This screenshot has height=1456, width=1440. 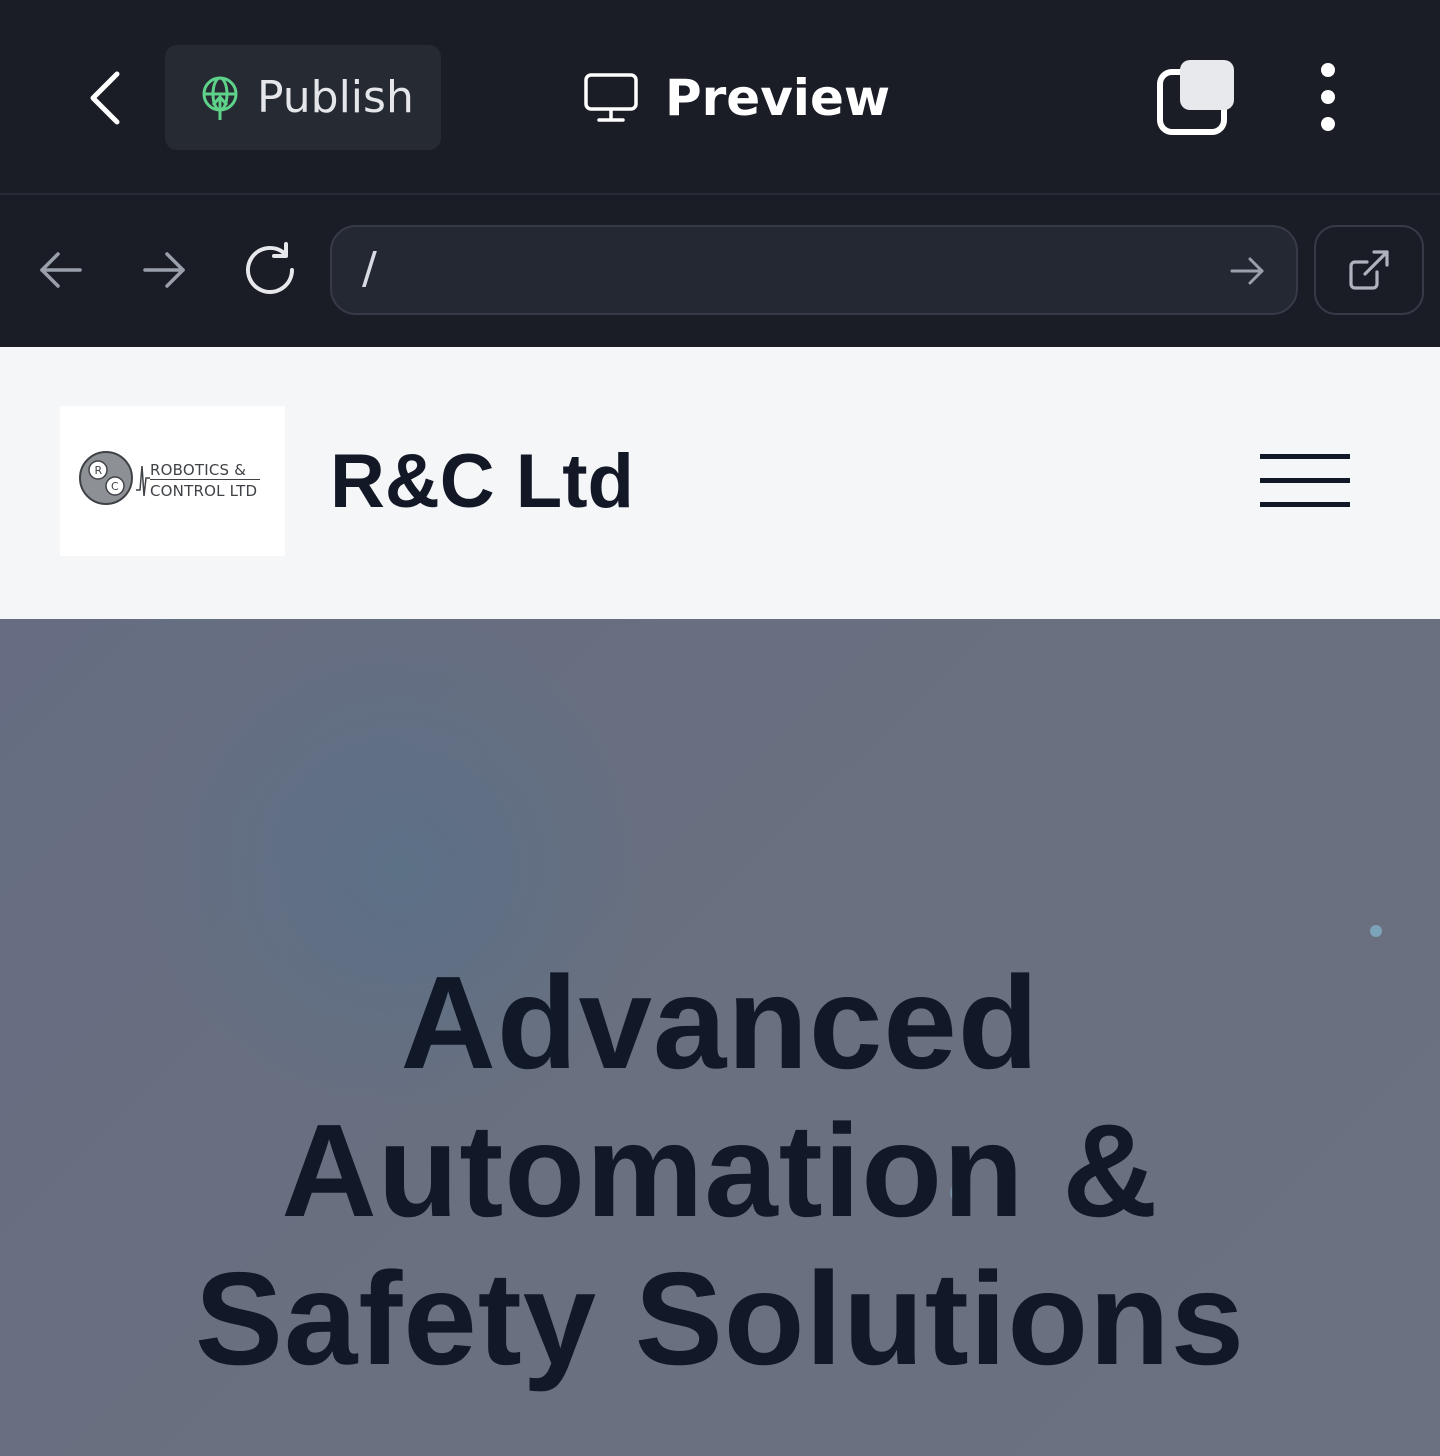 What do you see at coordinates (720, 1022) in the screenshot?
I see `hero-line-1: Advanced` at bounding box center [720, 1022].